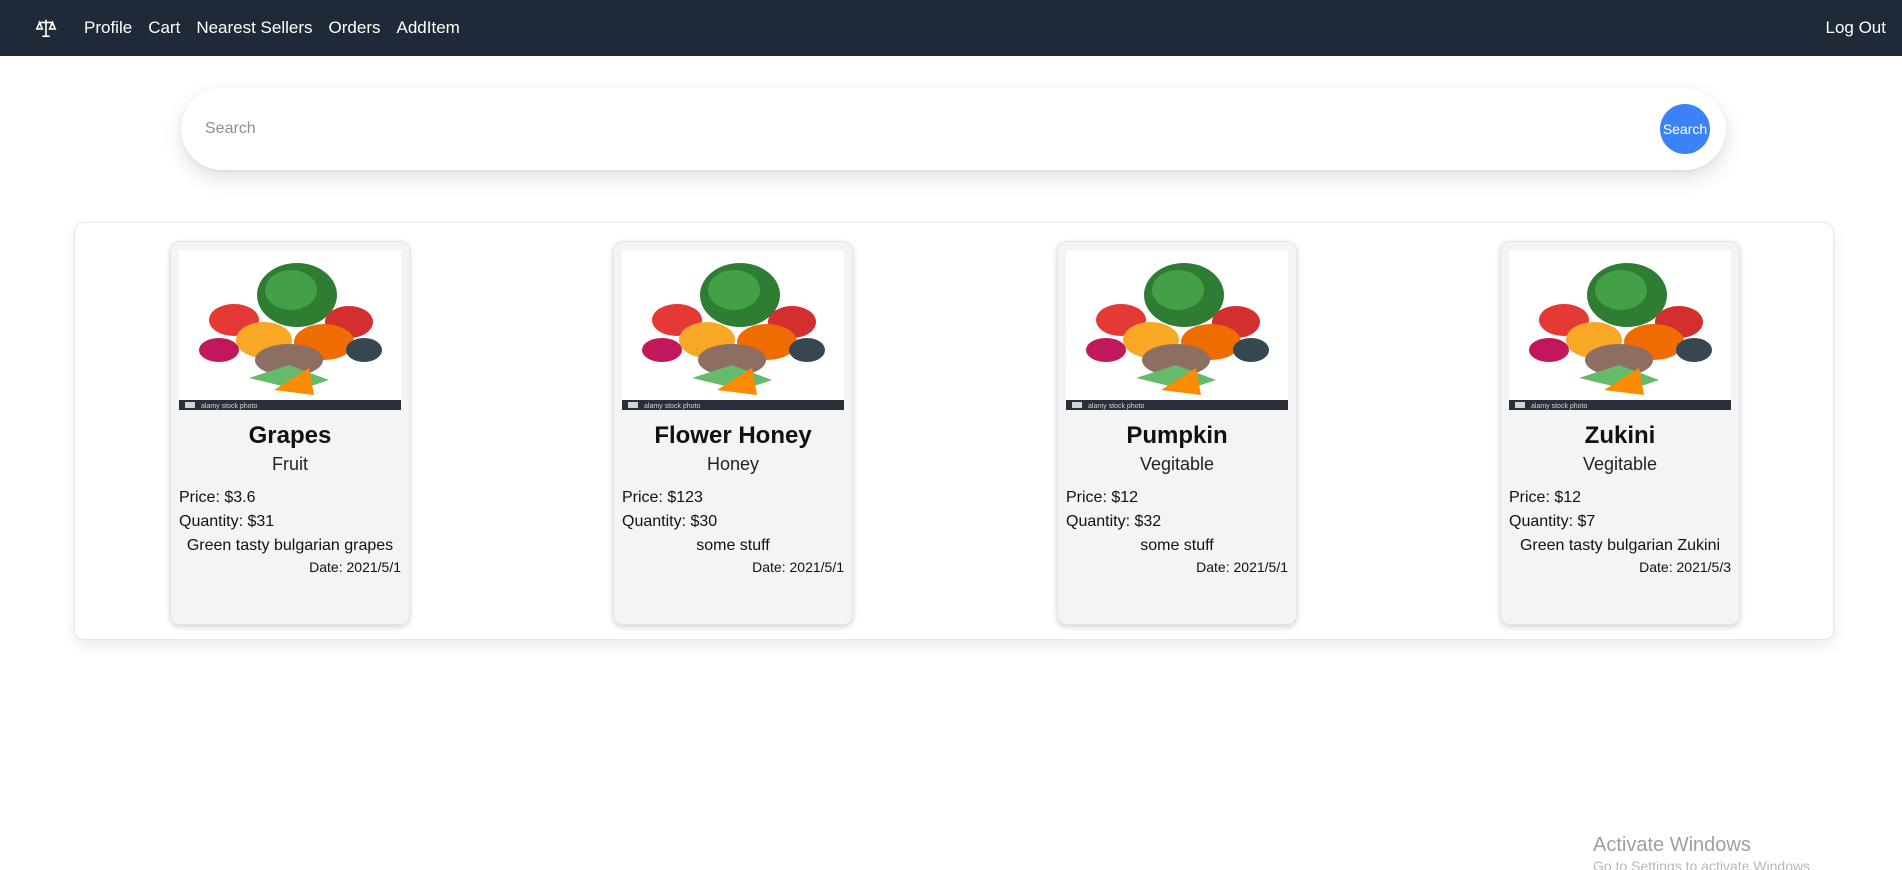 The height and width of the screenshot is (870, 1902). I want to click on search-button: Search, so click(1685, 129).